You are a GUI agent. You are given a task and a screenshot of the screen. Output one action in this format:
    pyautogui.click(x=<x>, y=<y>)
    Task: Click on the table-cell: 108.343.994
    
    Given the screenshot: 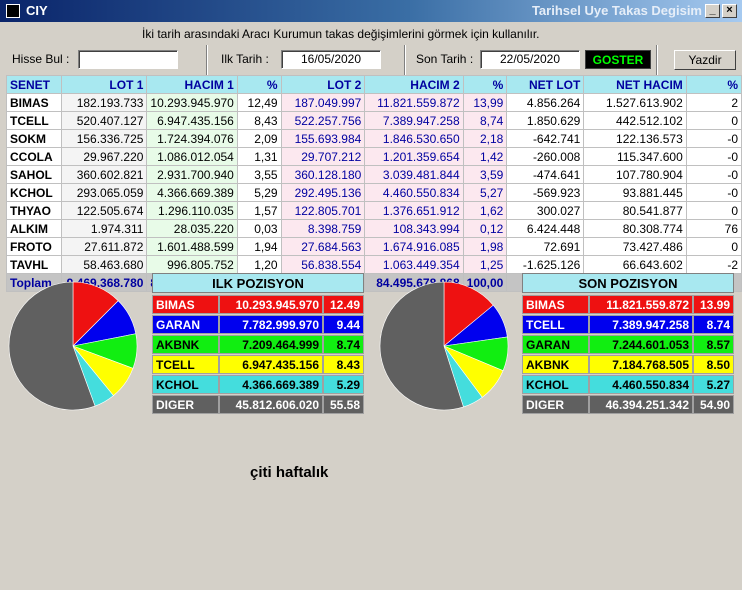 What is the action you would take?
    pyautogui.click(x=414, y=228)
    